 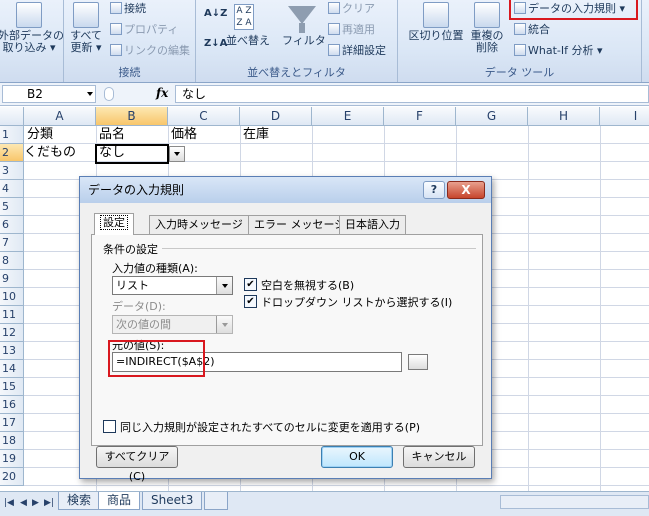 What do you see at coordinates (12, 315) in the screenshot?
I see `row-header-11: 11` at bounding box center [12, 315].